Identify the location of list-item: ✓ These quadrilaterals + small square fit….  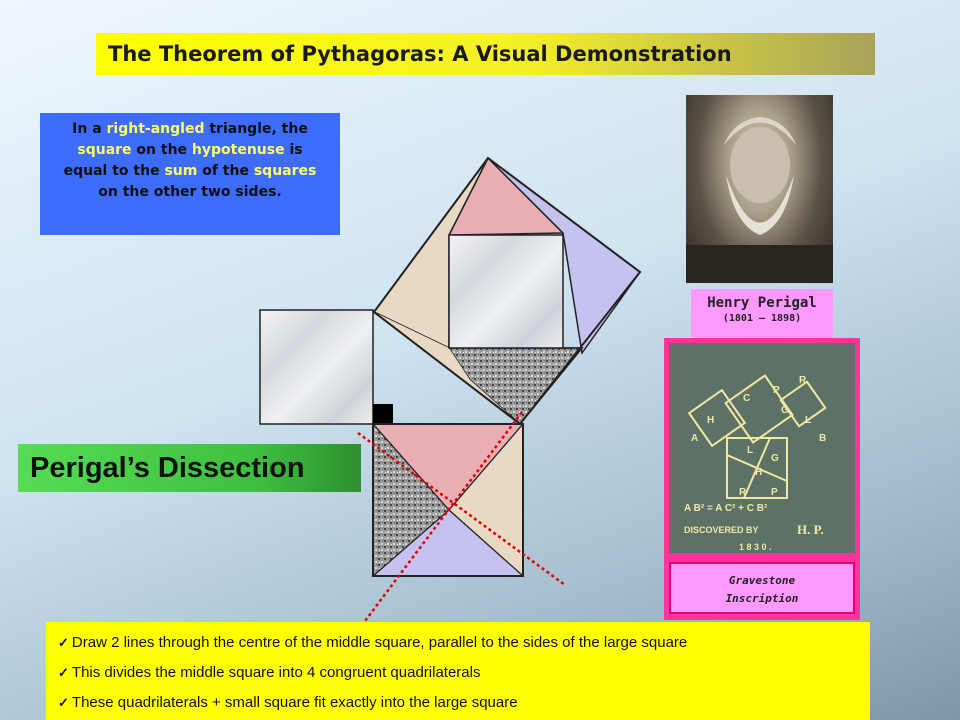
(464, 703).